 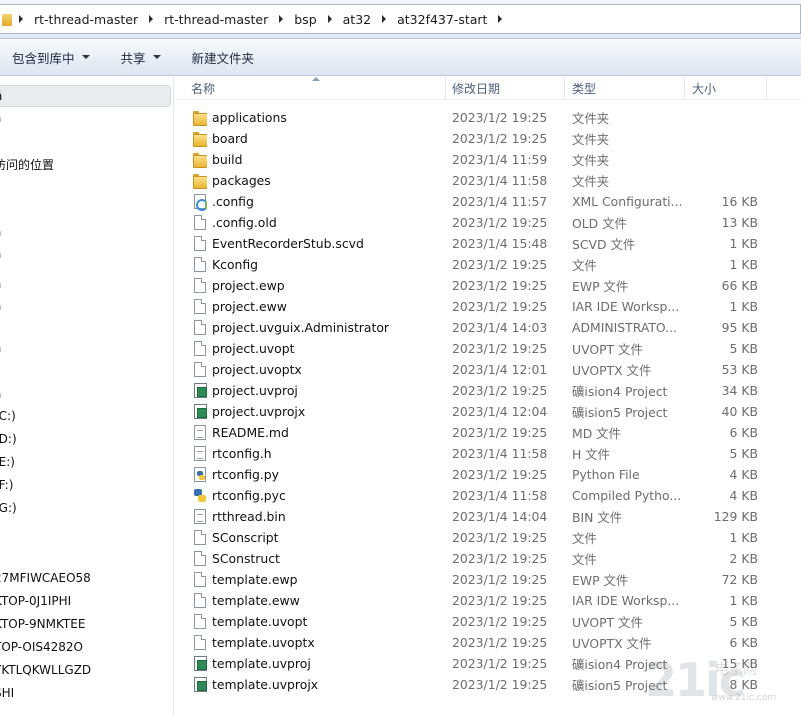 What do you see at coordinates (357, 19) in the screenshot?
I see `breadcrumb-label: at32` at bounding box center [357, 19].